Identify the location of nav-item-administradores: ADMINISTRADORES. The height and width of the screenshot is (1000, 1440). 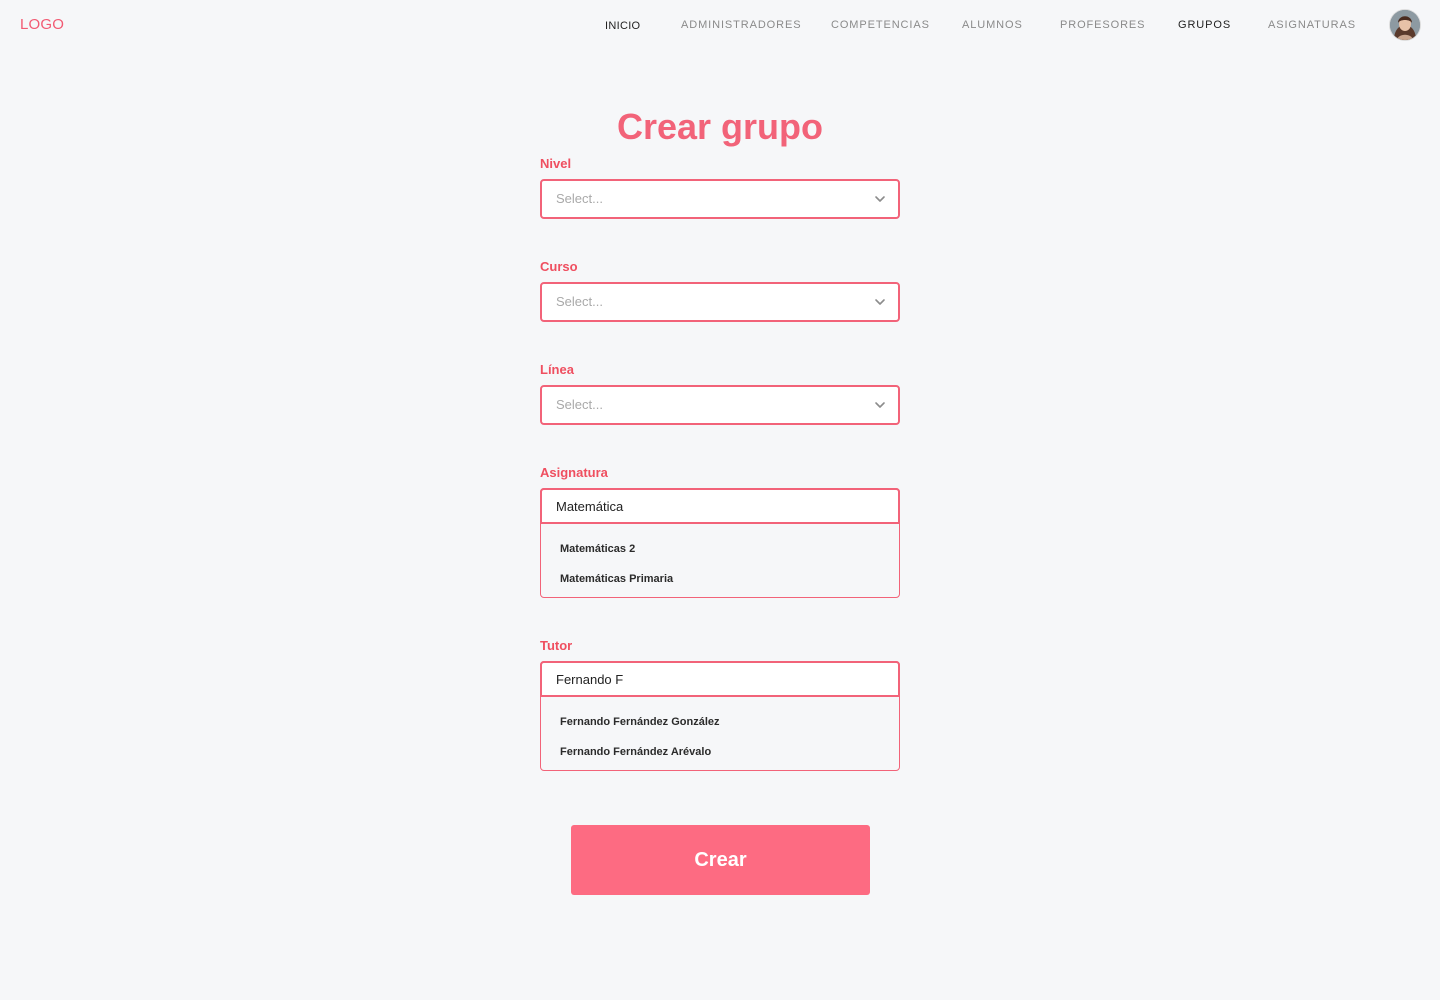
(741, 25).